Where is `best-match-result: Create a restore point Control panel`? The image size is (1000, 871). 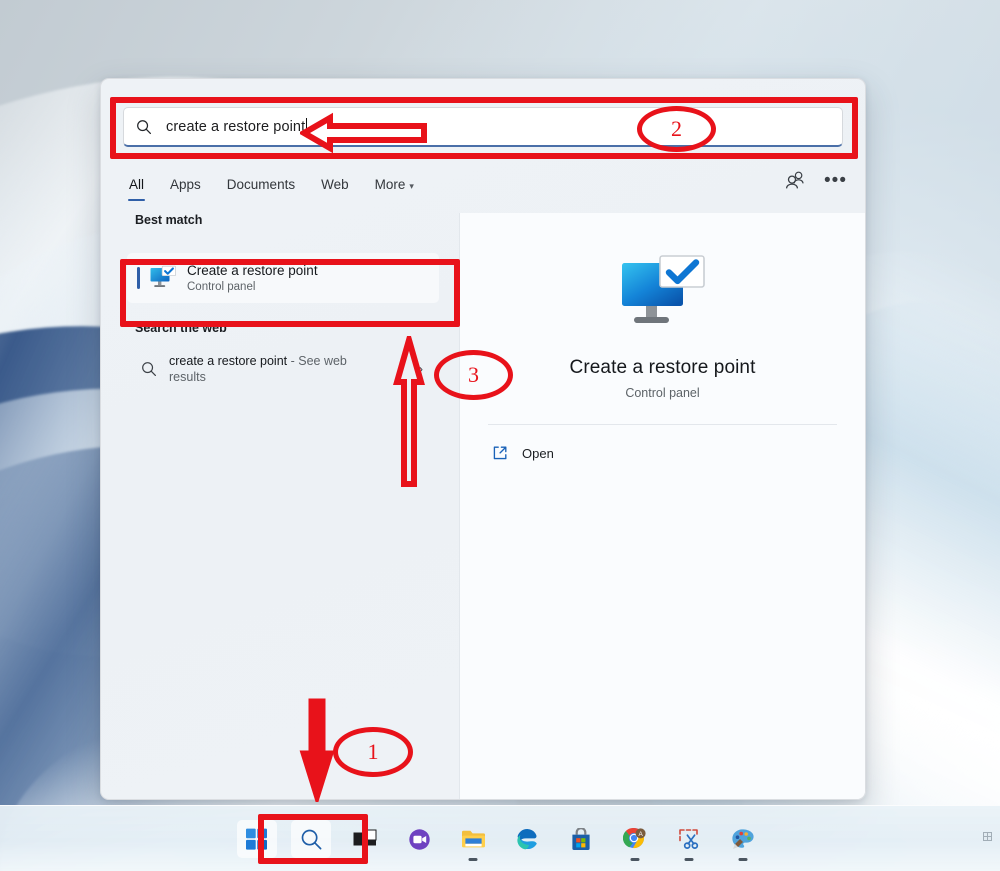
best-match-result: Create a restore point Control panel is located at coordinates (283, 278).